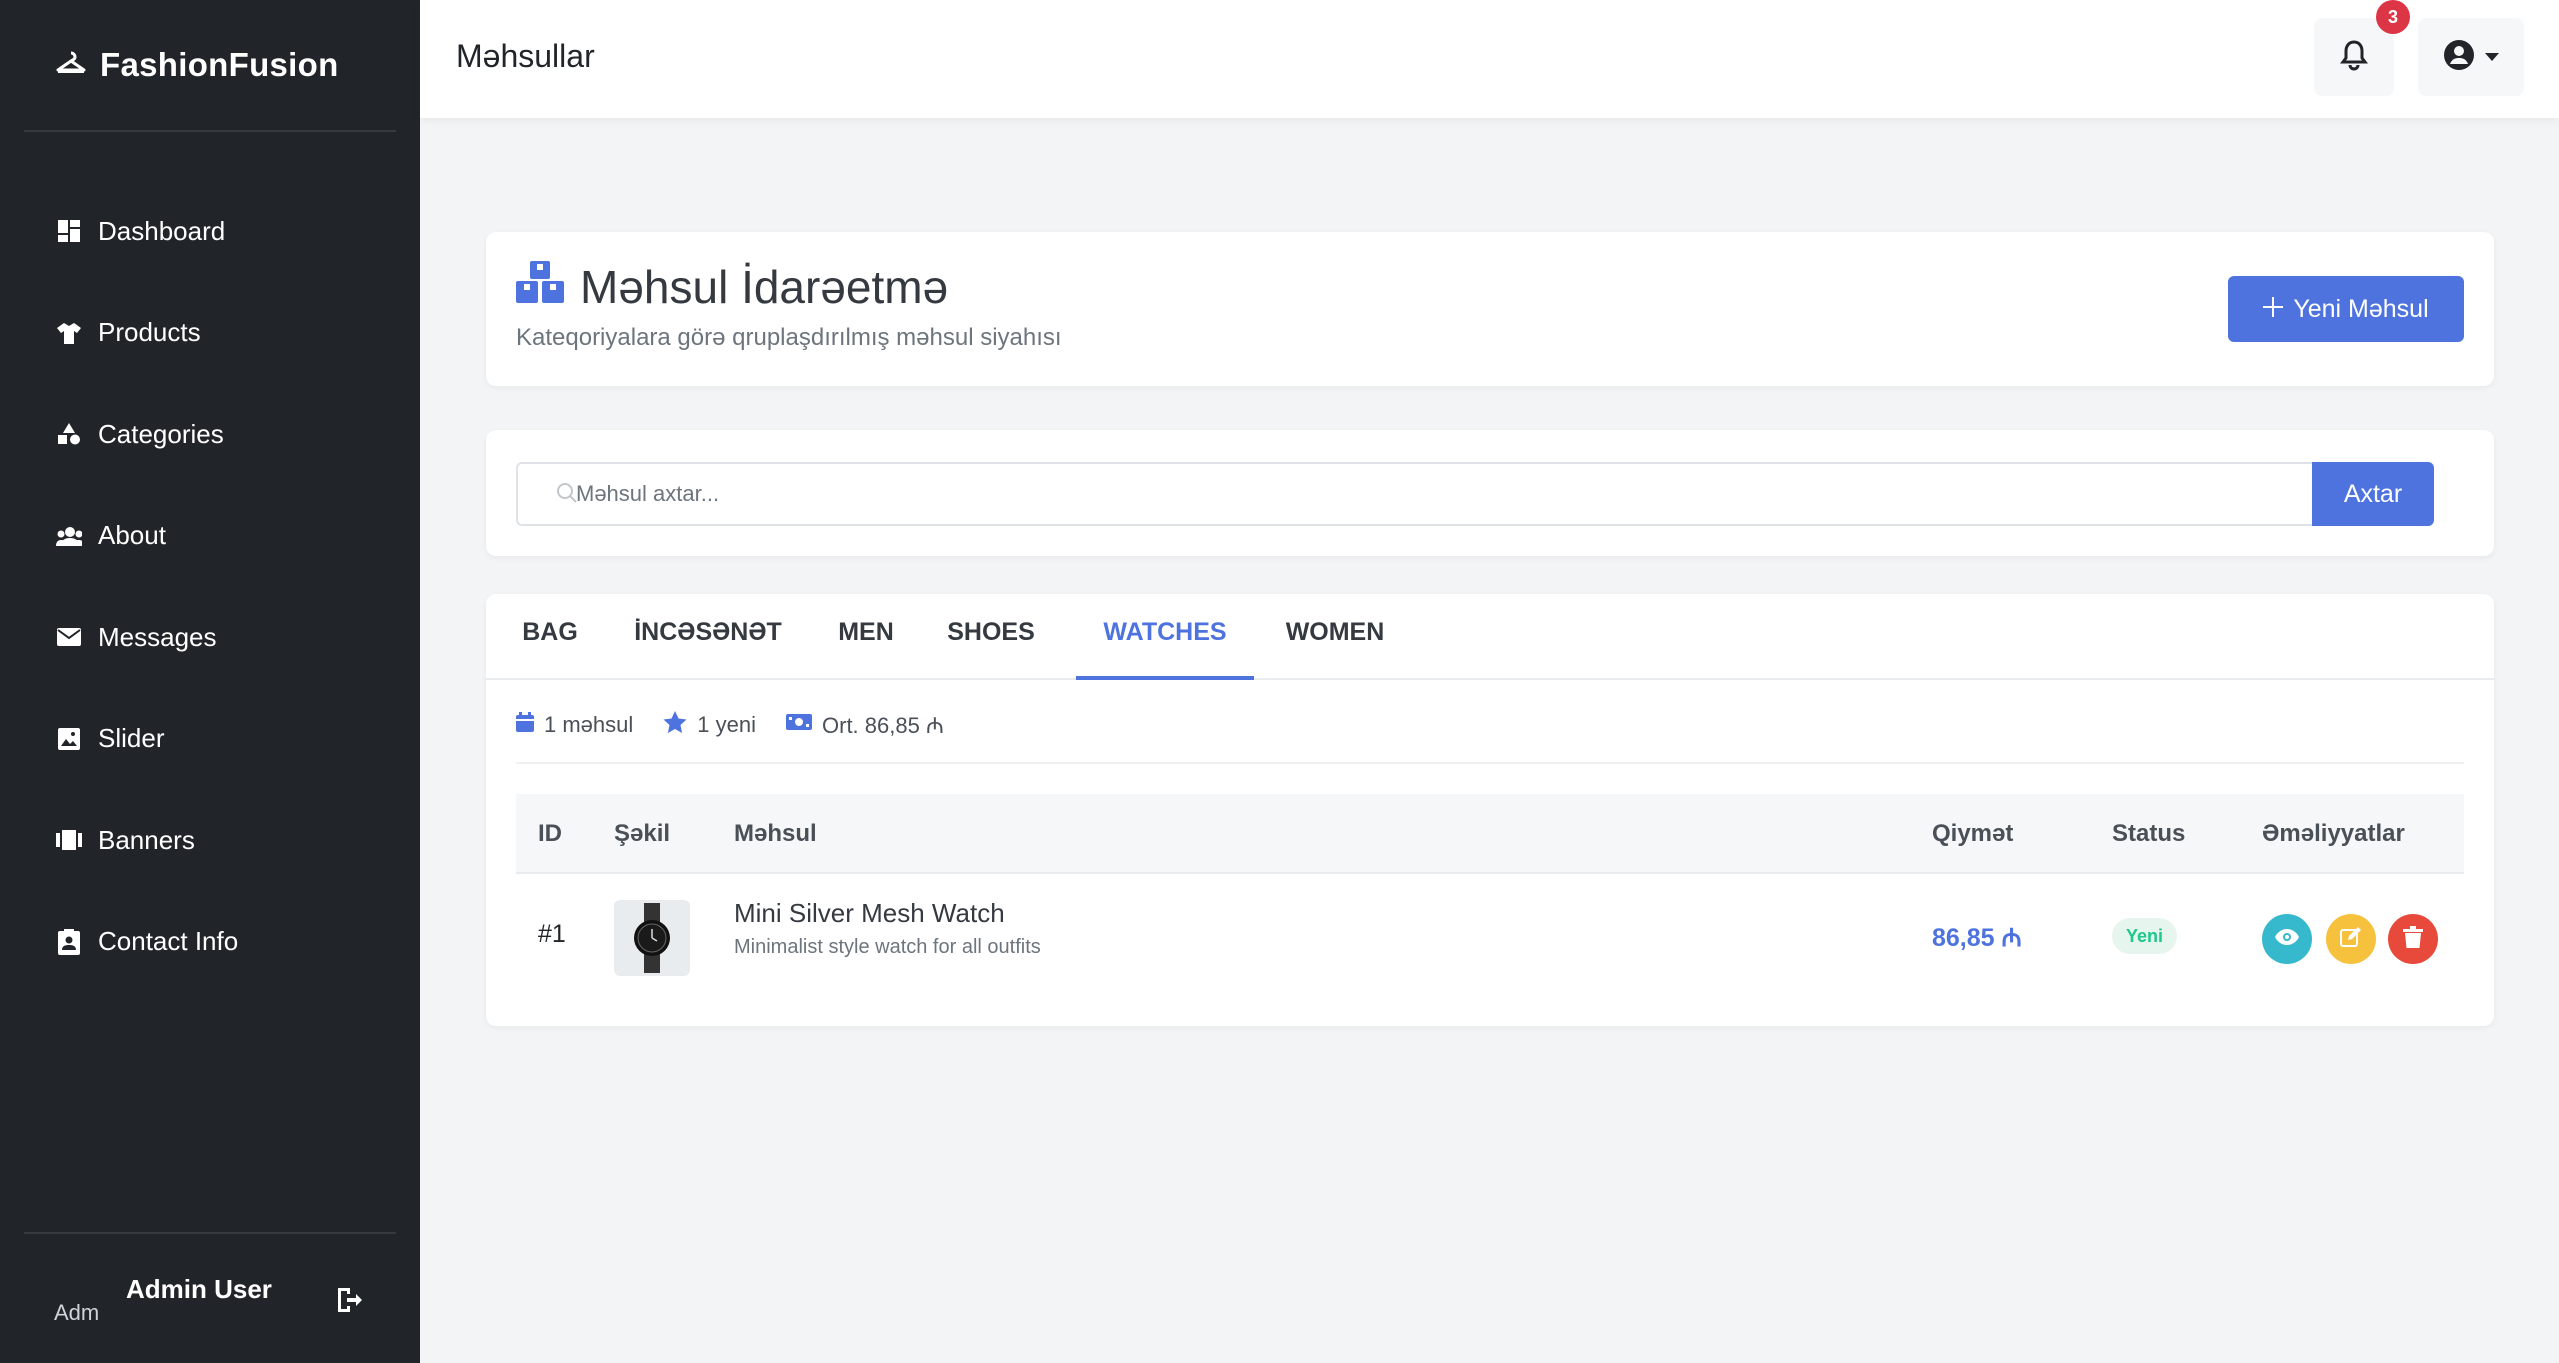 The width and height of the screenshot is (2559, 1363). I want to click on tab-incesenet: İNCƏSƏNƏT, so click(708, 637).